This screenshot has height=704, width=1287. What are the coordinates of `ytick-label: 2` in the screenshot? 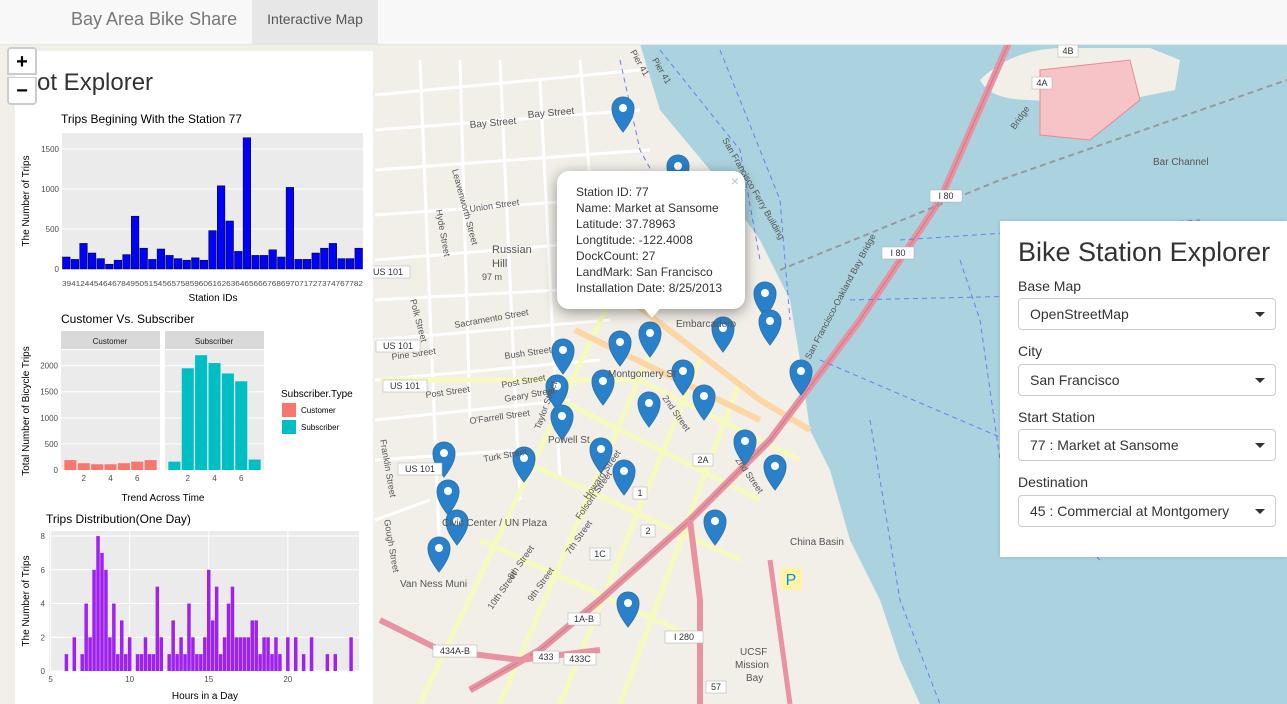 It's located at (43, 637).